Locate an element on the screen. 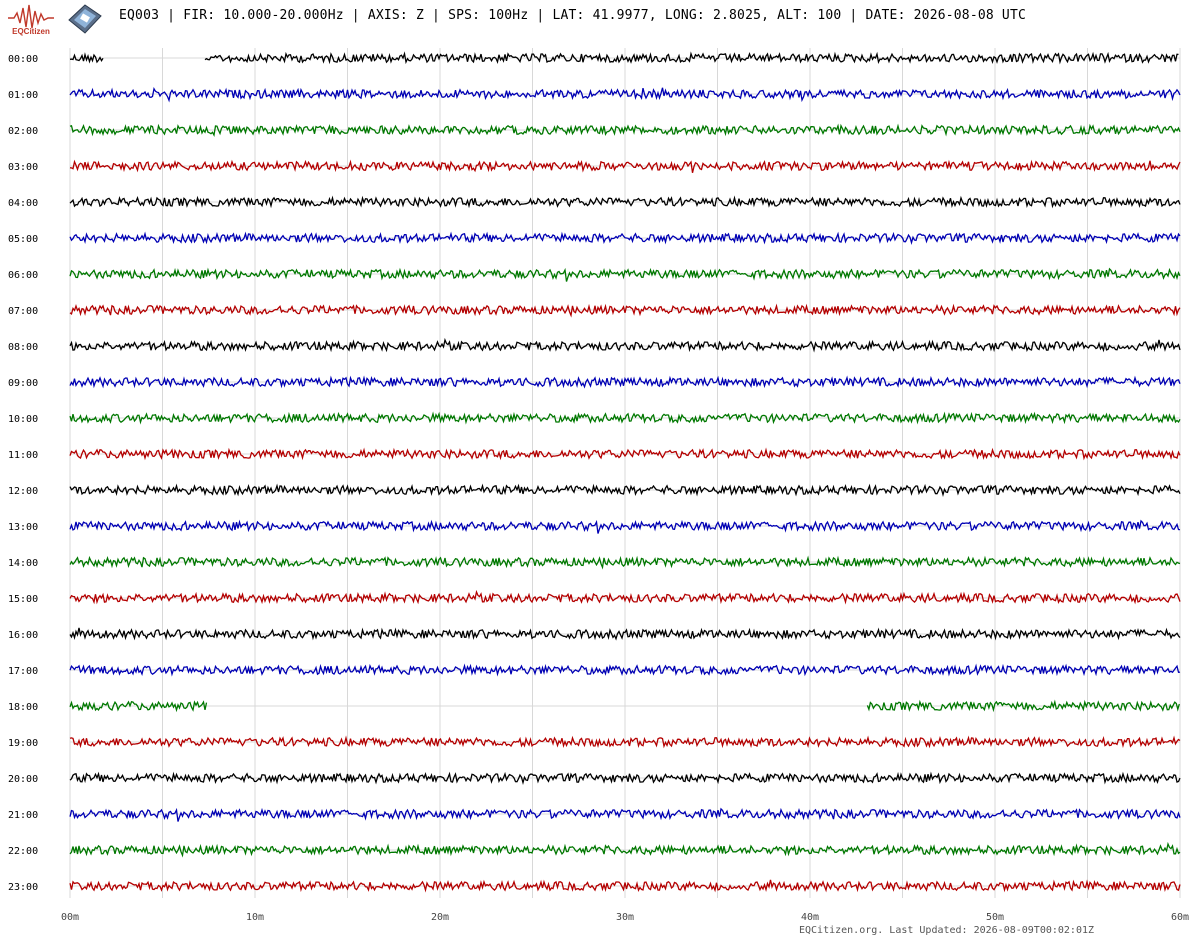 Image resolution: width=1200 pixels, height=940 pixels. row-time-label: 02:00 is located at coordinates (23, 131).